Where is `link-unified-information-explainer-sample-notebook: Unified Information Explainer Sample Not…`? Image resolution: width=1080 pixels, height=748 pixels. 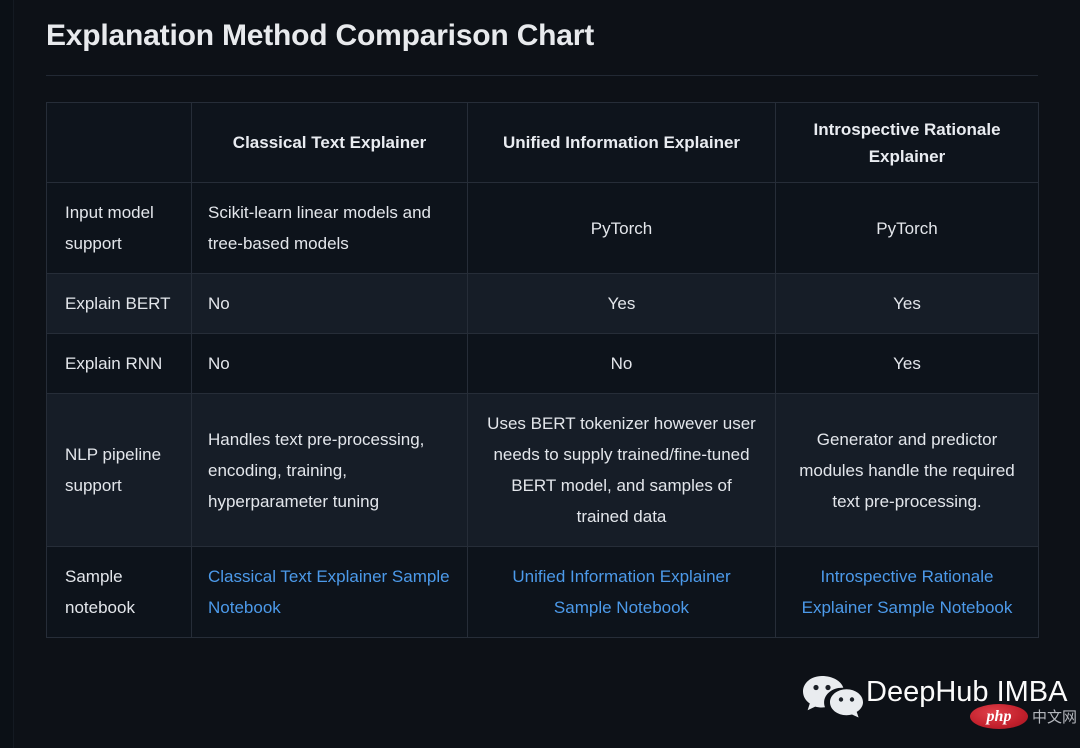
link-unified-information-explainer-sample-notebook: Unified Information Explainer Sample Not… is located at coordinates (621, 592).